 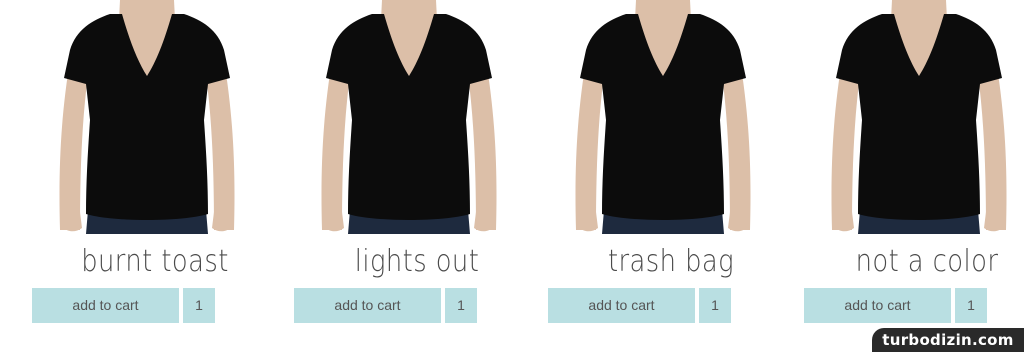 What do you see at coordinates (948, 340) in the screenshot?
I see `watermark: turbodizin.com` at bounding box center [948, 340].